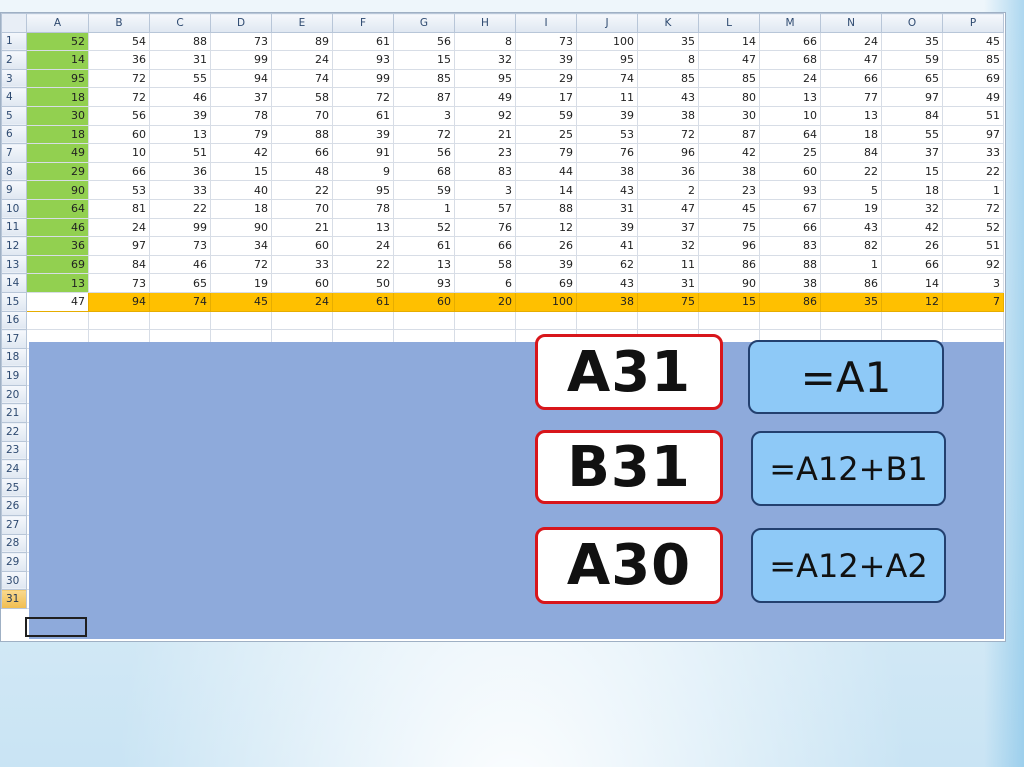 The width and height of the screenshot is (1024, 767). What do you see at coordinates (851, 301) in the screenshot?
I see `cell-n: 35` at bounding box center [851, 301].